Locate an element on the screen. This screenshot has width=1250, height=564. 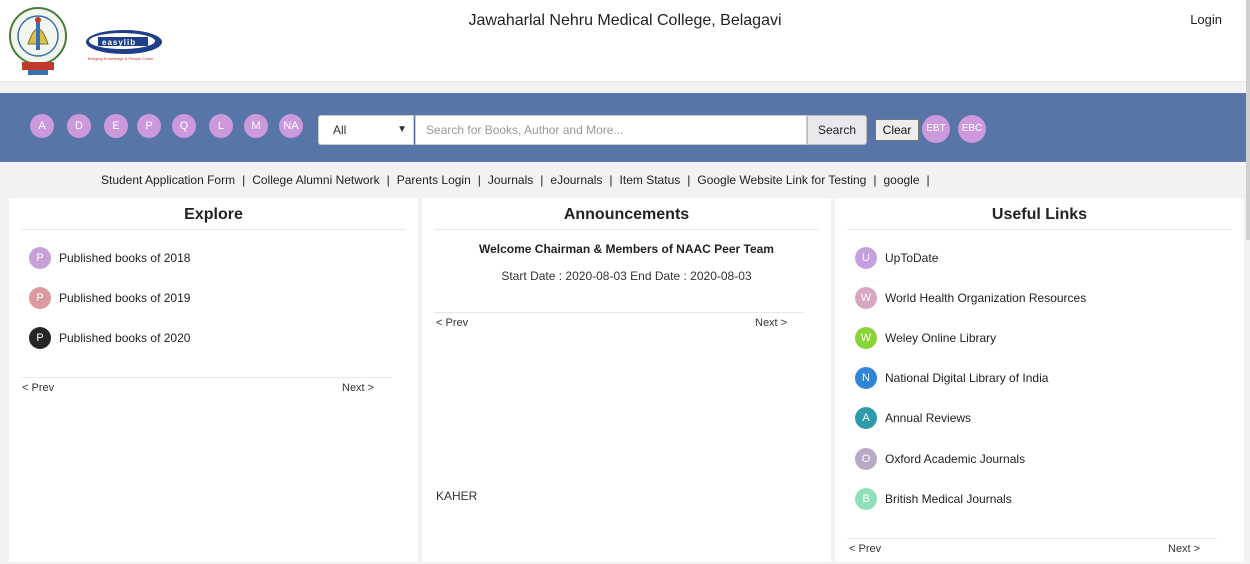
explore-prev-link: < Prev is located at coordinates (38, 388).